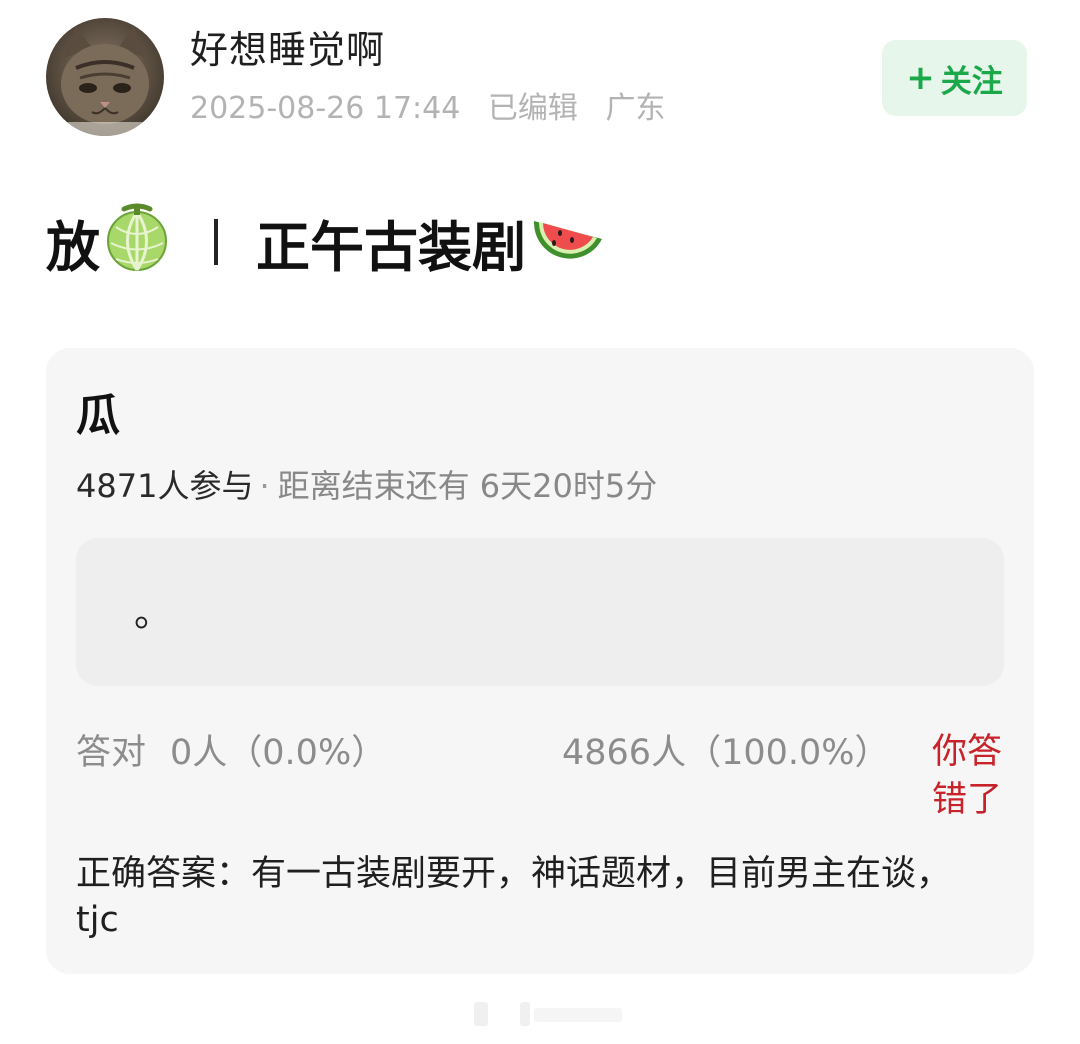  Describe the element at coordinates (287, 50) in the screenshot. I see `author-name: 好想睡觉啊` at that location.